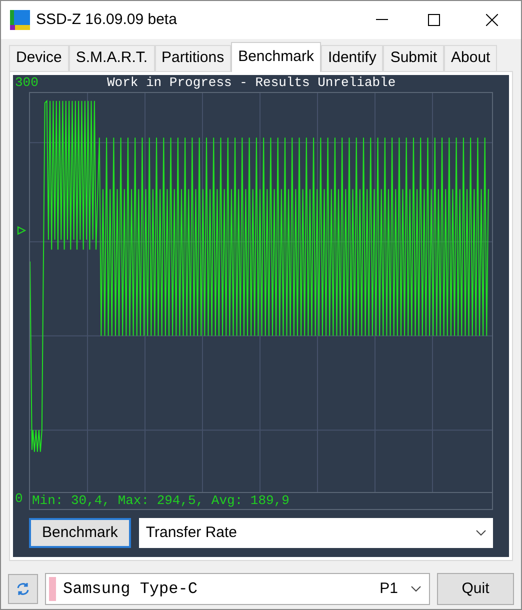 Image resolution: width=522 pixels, height=610 pixels. What do you see at coordinates (413, 57) in the screenshot?
I see `tab: Submit` at bounding box center [413, 57].